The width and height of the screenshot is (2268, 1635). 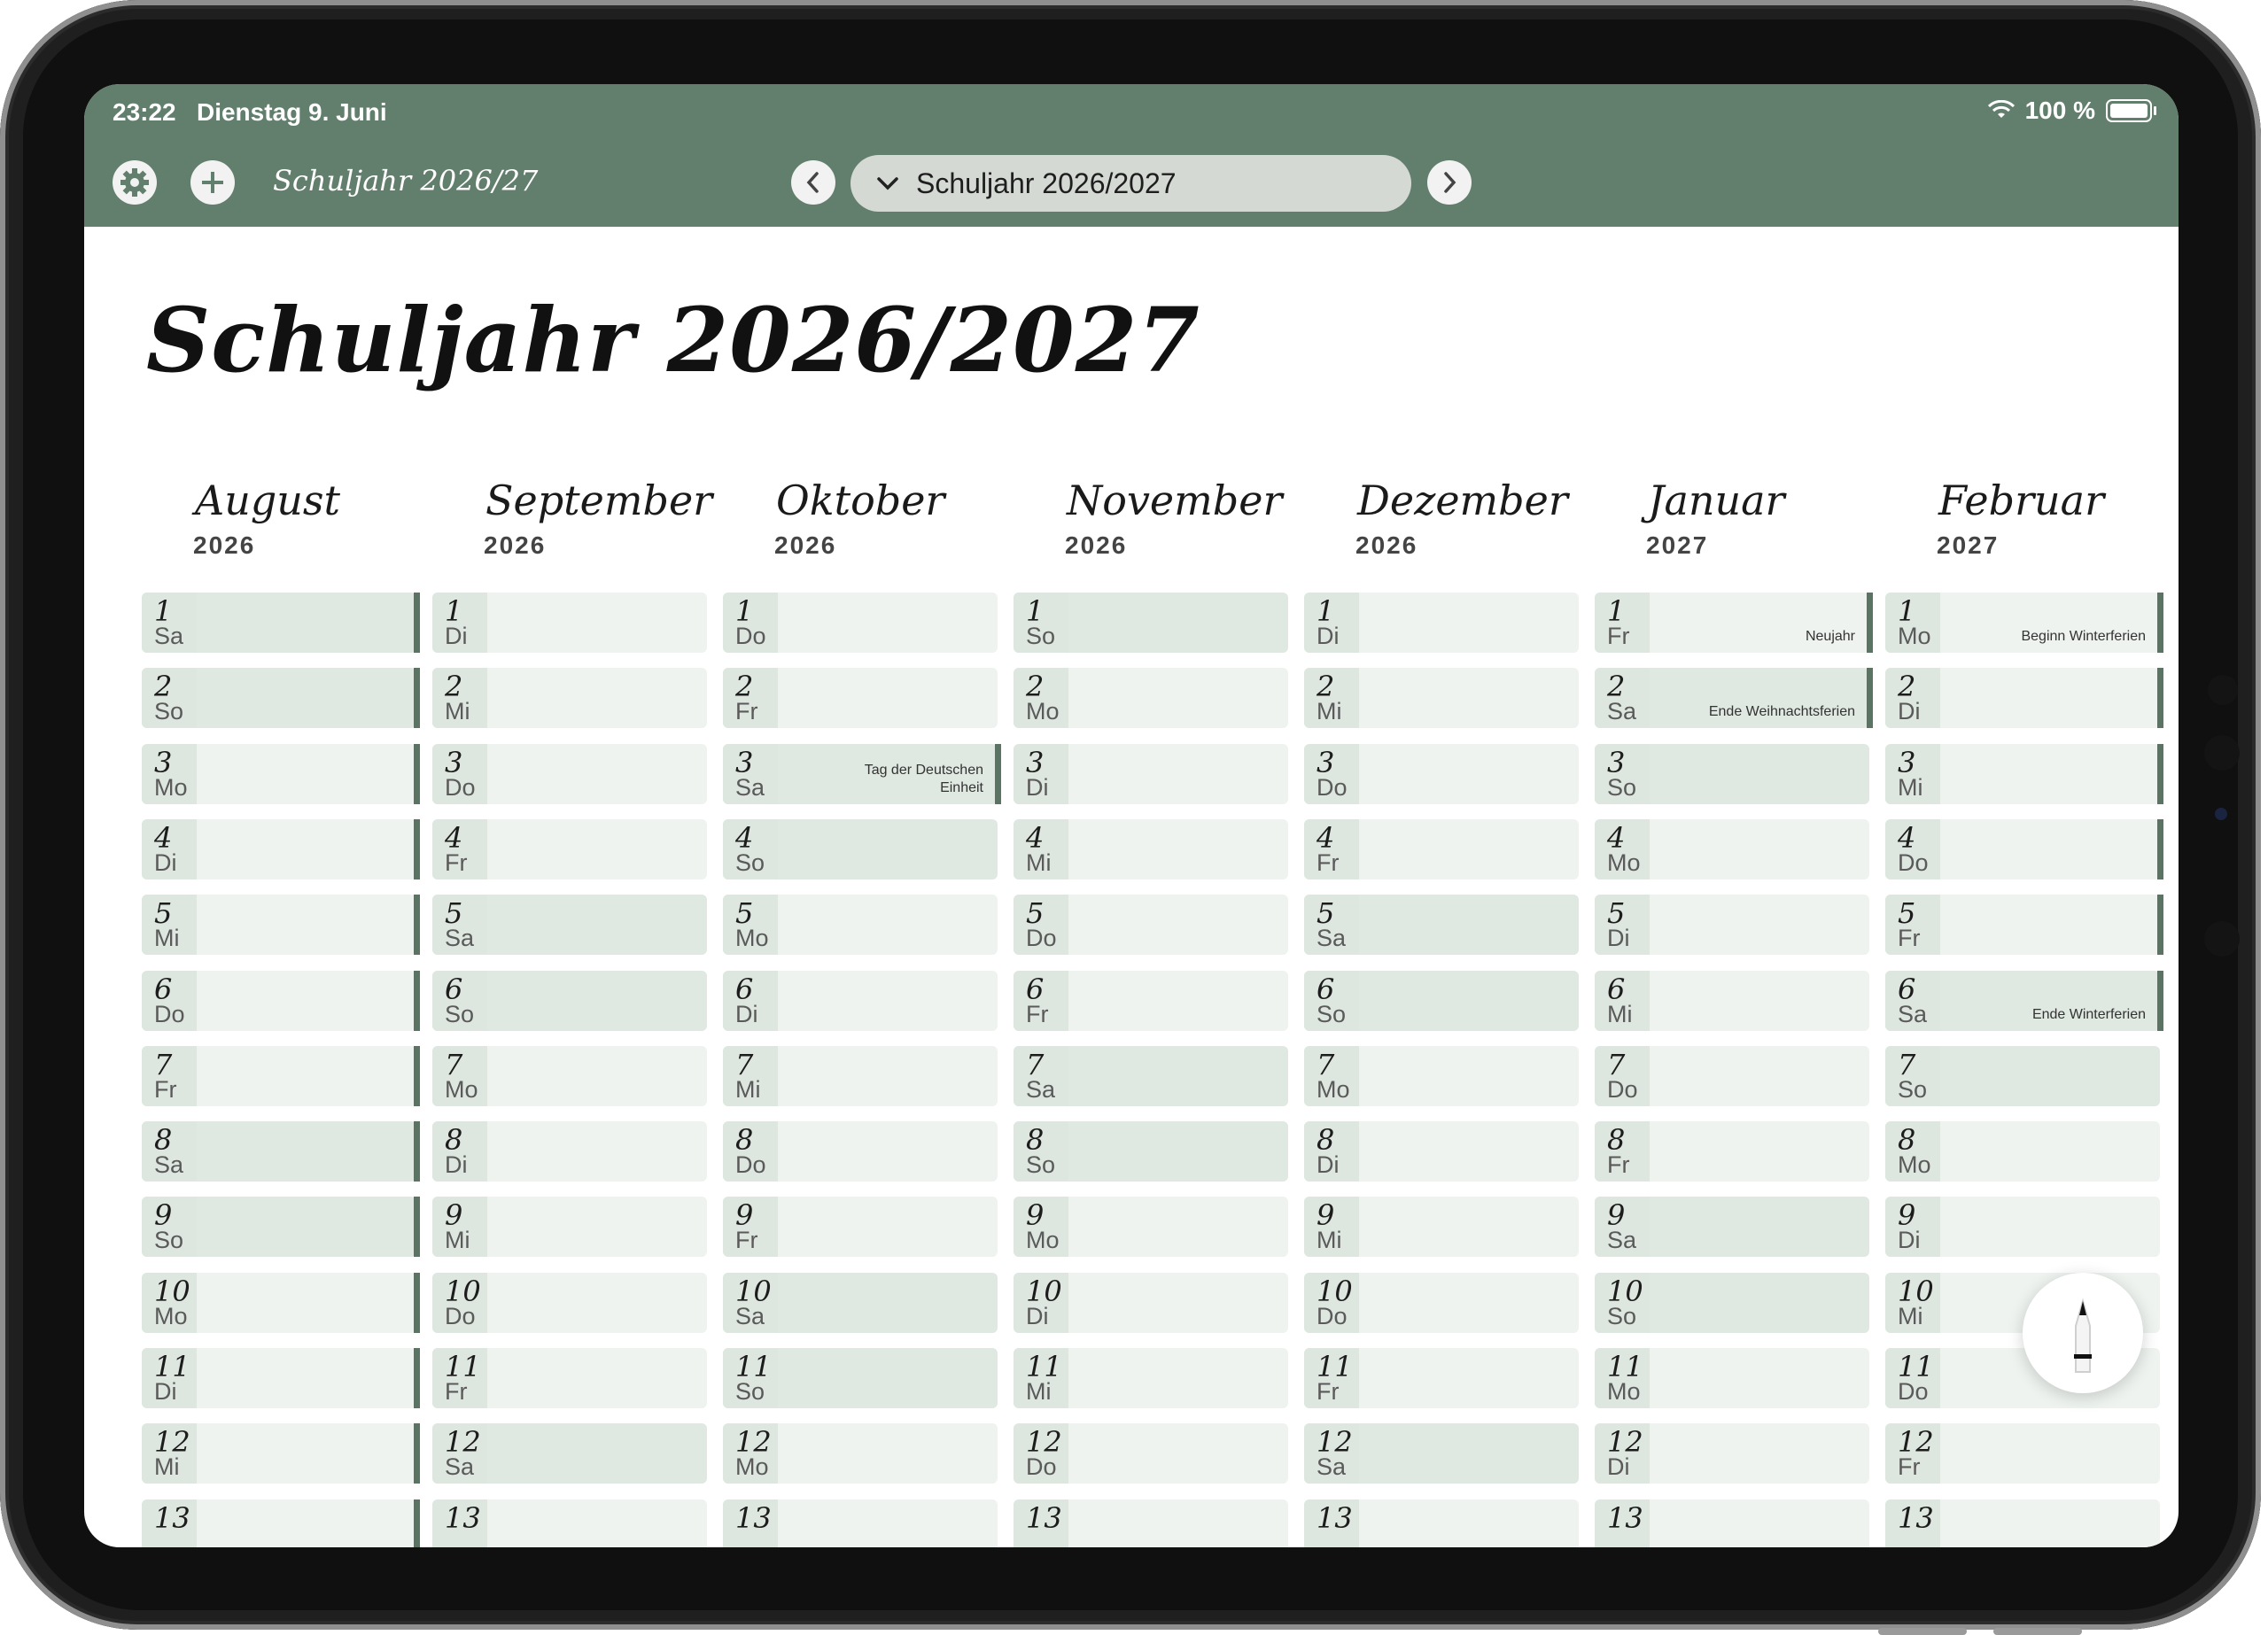 I want to click on previous-year-button, so click(x=813, y=182).